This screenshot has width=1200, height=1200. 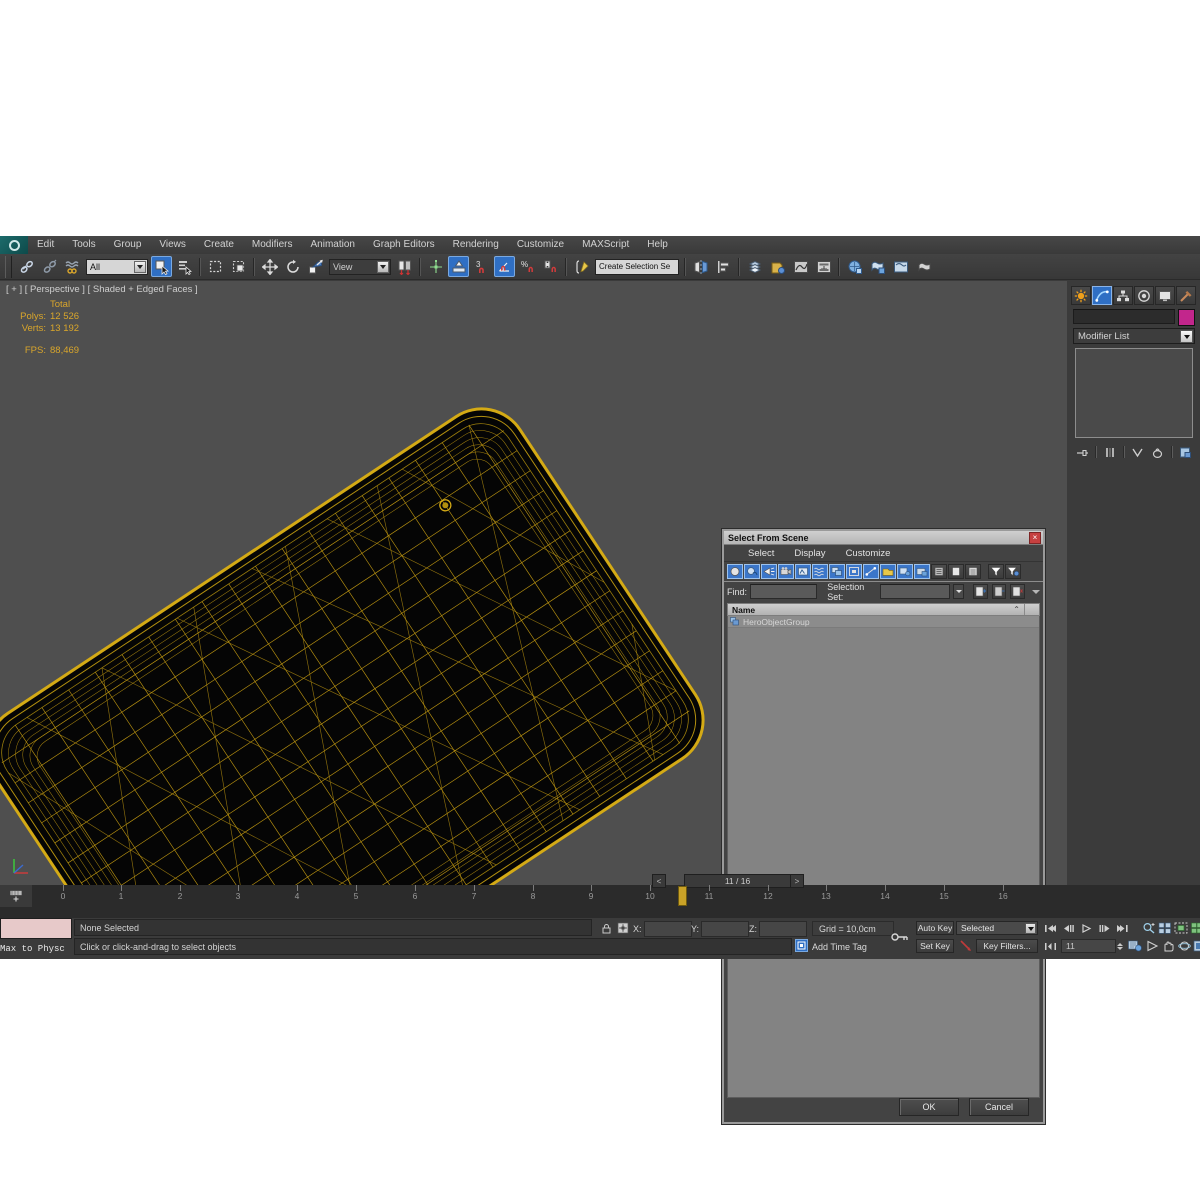 What do you see at coordinates (996, 571) in the screenshot?
I see `filter-icon` at bounding box center [996, 571].